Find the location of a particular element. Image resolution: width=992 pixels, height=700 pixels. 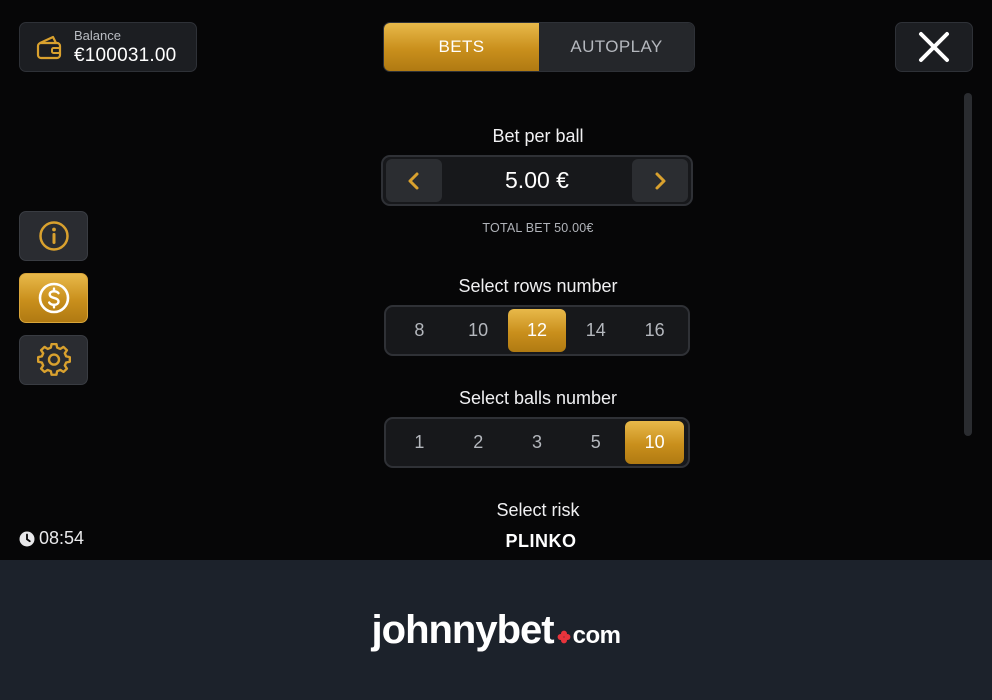

close-icon is located at coordinates (934, 47).